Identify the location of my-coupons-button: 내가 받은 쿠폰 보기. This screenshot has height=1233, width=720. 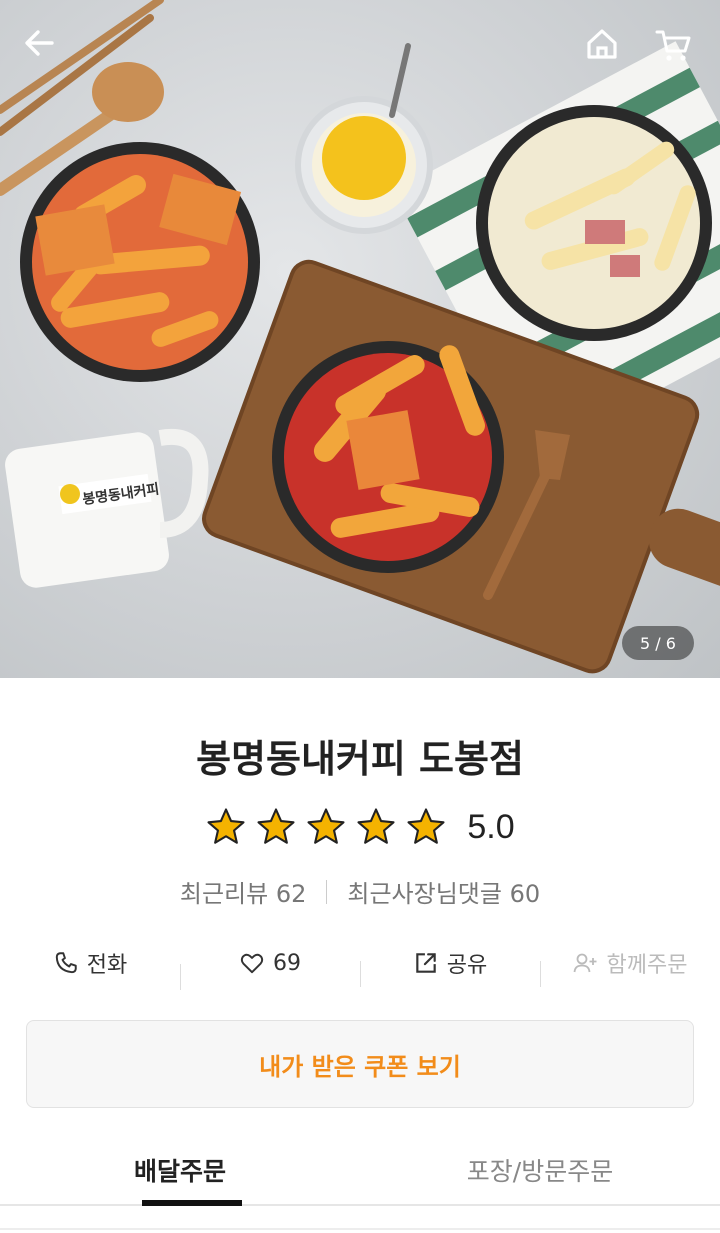
(360, 1064).